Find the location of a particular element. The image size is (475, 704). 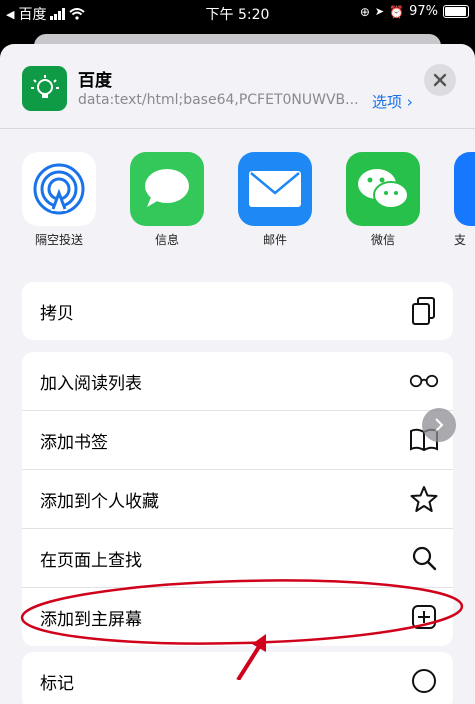

app-mail: 邮件 is located at coordinates (275, 200).